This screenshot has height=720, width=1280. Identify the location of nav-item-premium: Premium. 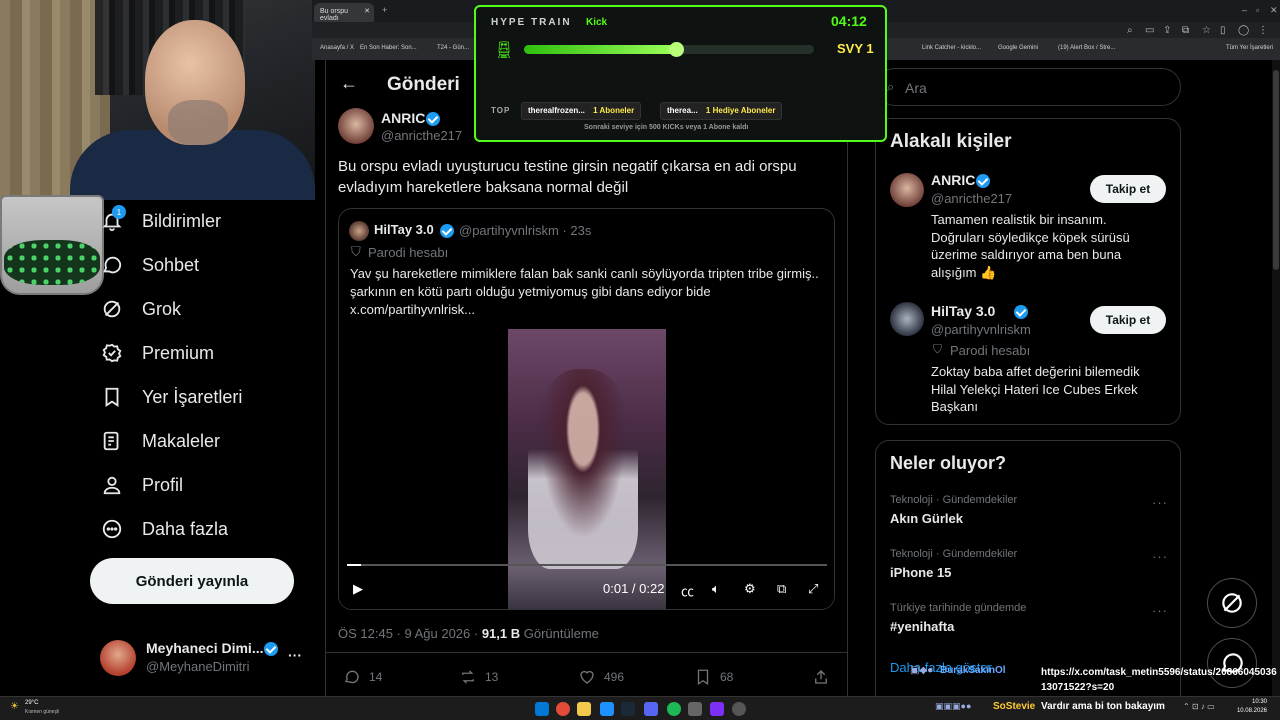
(157, 353).